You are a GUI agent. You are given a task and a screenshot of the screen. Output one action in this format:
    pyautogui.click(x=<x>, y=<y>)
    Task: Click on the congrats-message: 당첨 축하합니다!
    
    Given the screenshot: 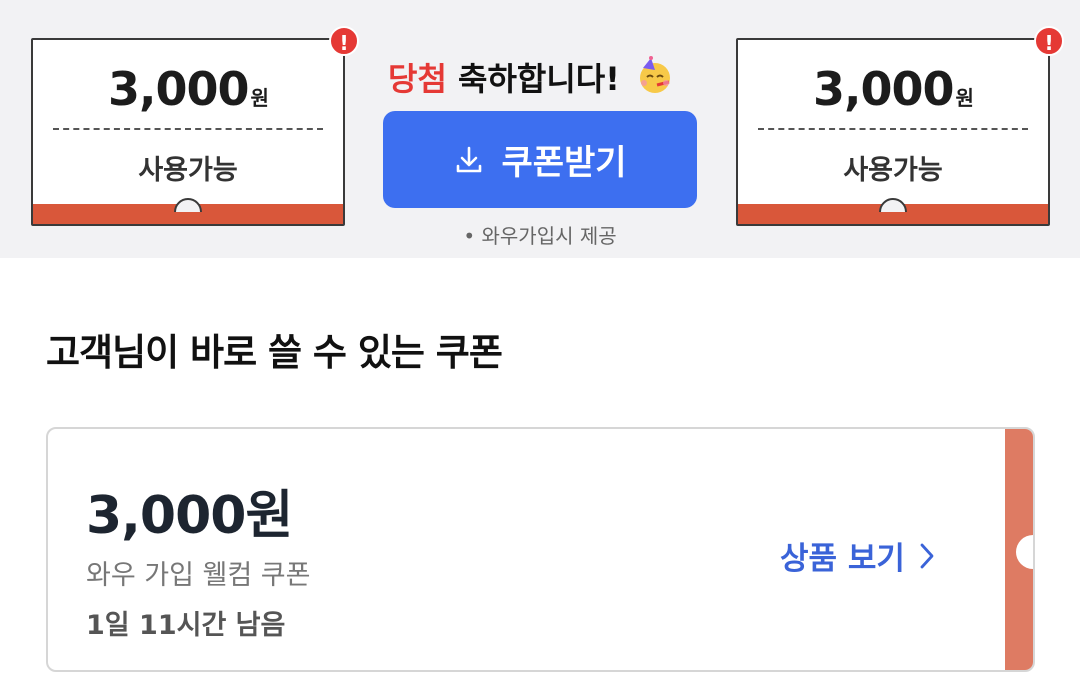 What is the action you would take?
    pyautogui.click(x=546, y=77)
    